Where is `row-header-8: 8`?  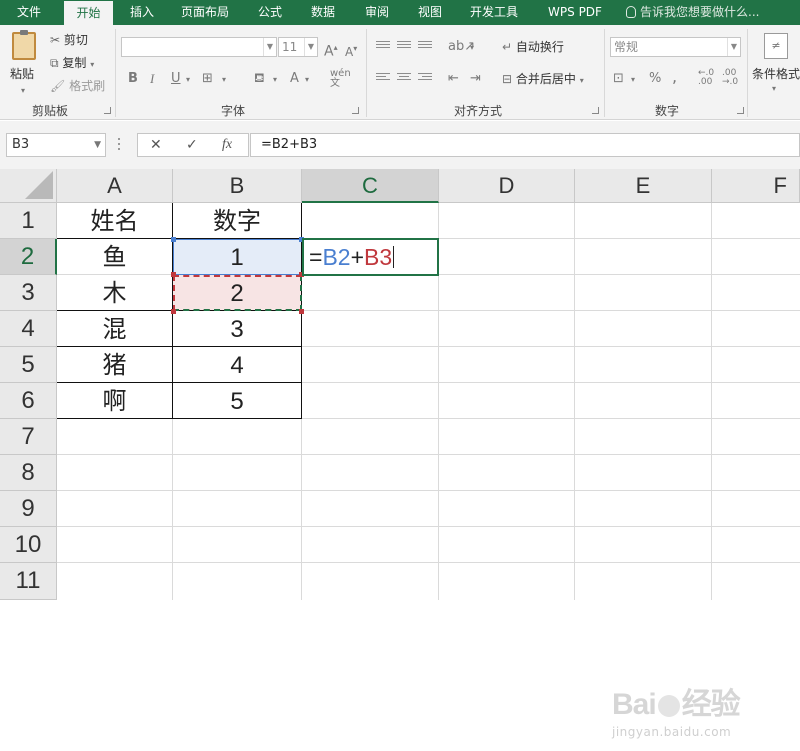 row-header-8: 8 is located at coordinates (28, 473).